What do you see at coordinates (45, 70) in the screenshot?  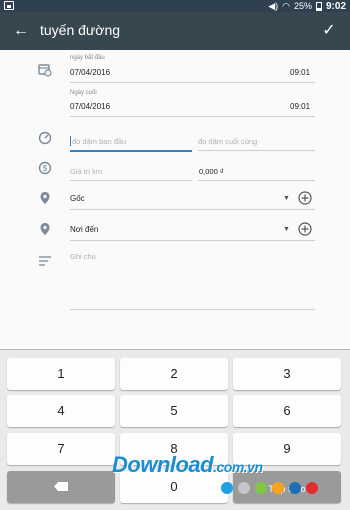 I see `calendar-clock-icon` at bounding box center [45, 70].